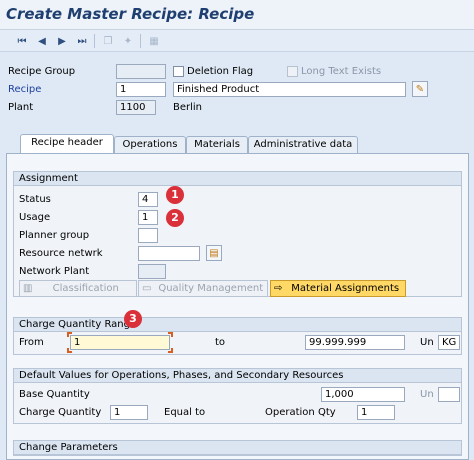 This screenshot has height=460, width=474. What do you see at coordinates (42, 41) in the screenshot?
I see `previous-page-icon: ◀` at bounding box center [42, 41].